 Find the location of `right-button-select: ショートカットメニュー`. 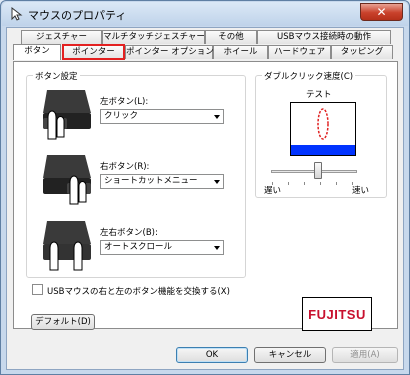

right-button-select: ショートカットメニュー is located at coordinates (162, 181).